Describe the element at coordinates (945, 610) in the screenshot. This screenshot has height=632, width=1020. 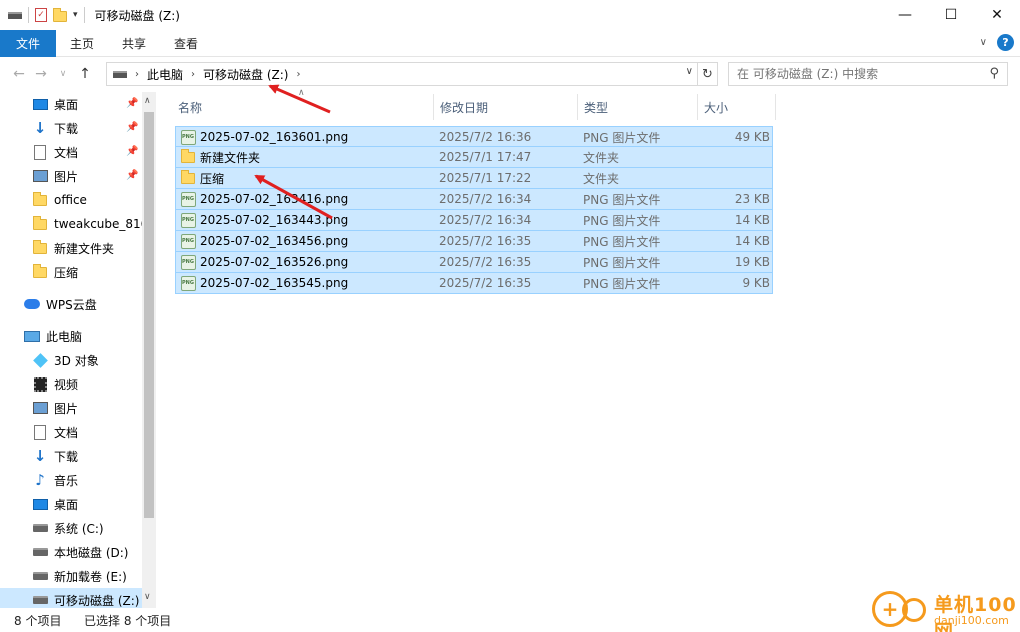
I see `watermark-logo: + 单机100网 danji100.com` at that location.